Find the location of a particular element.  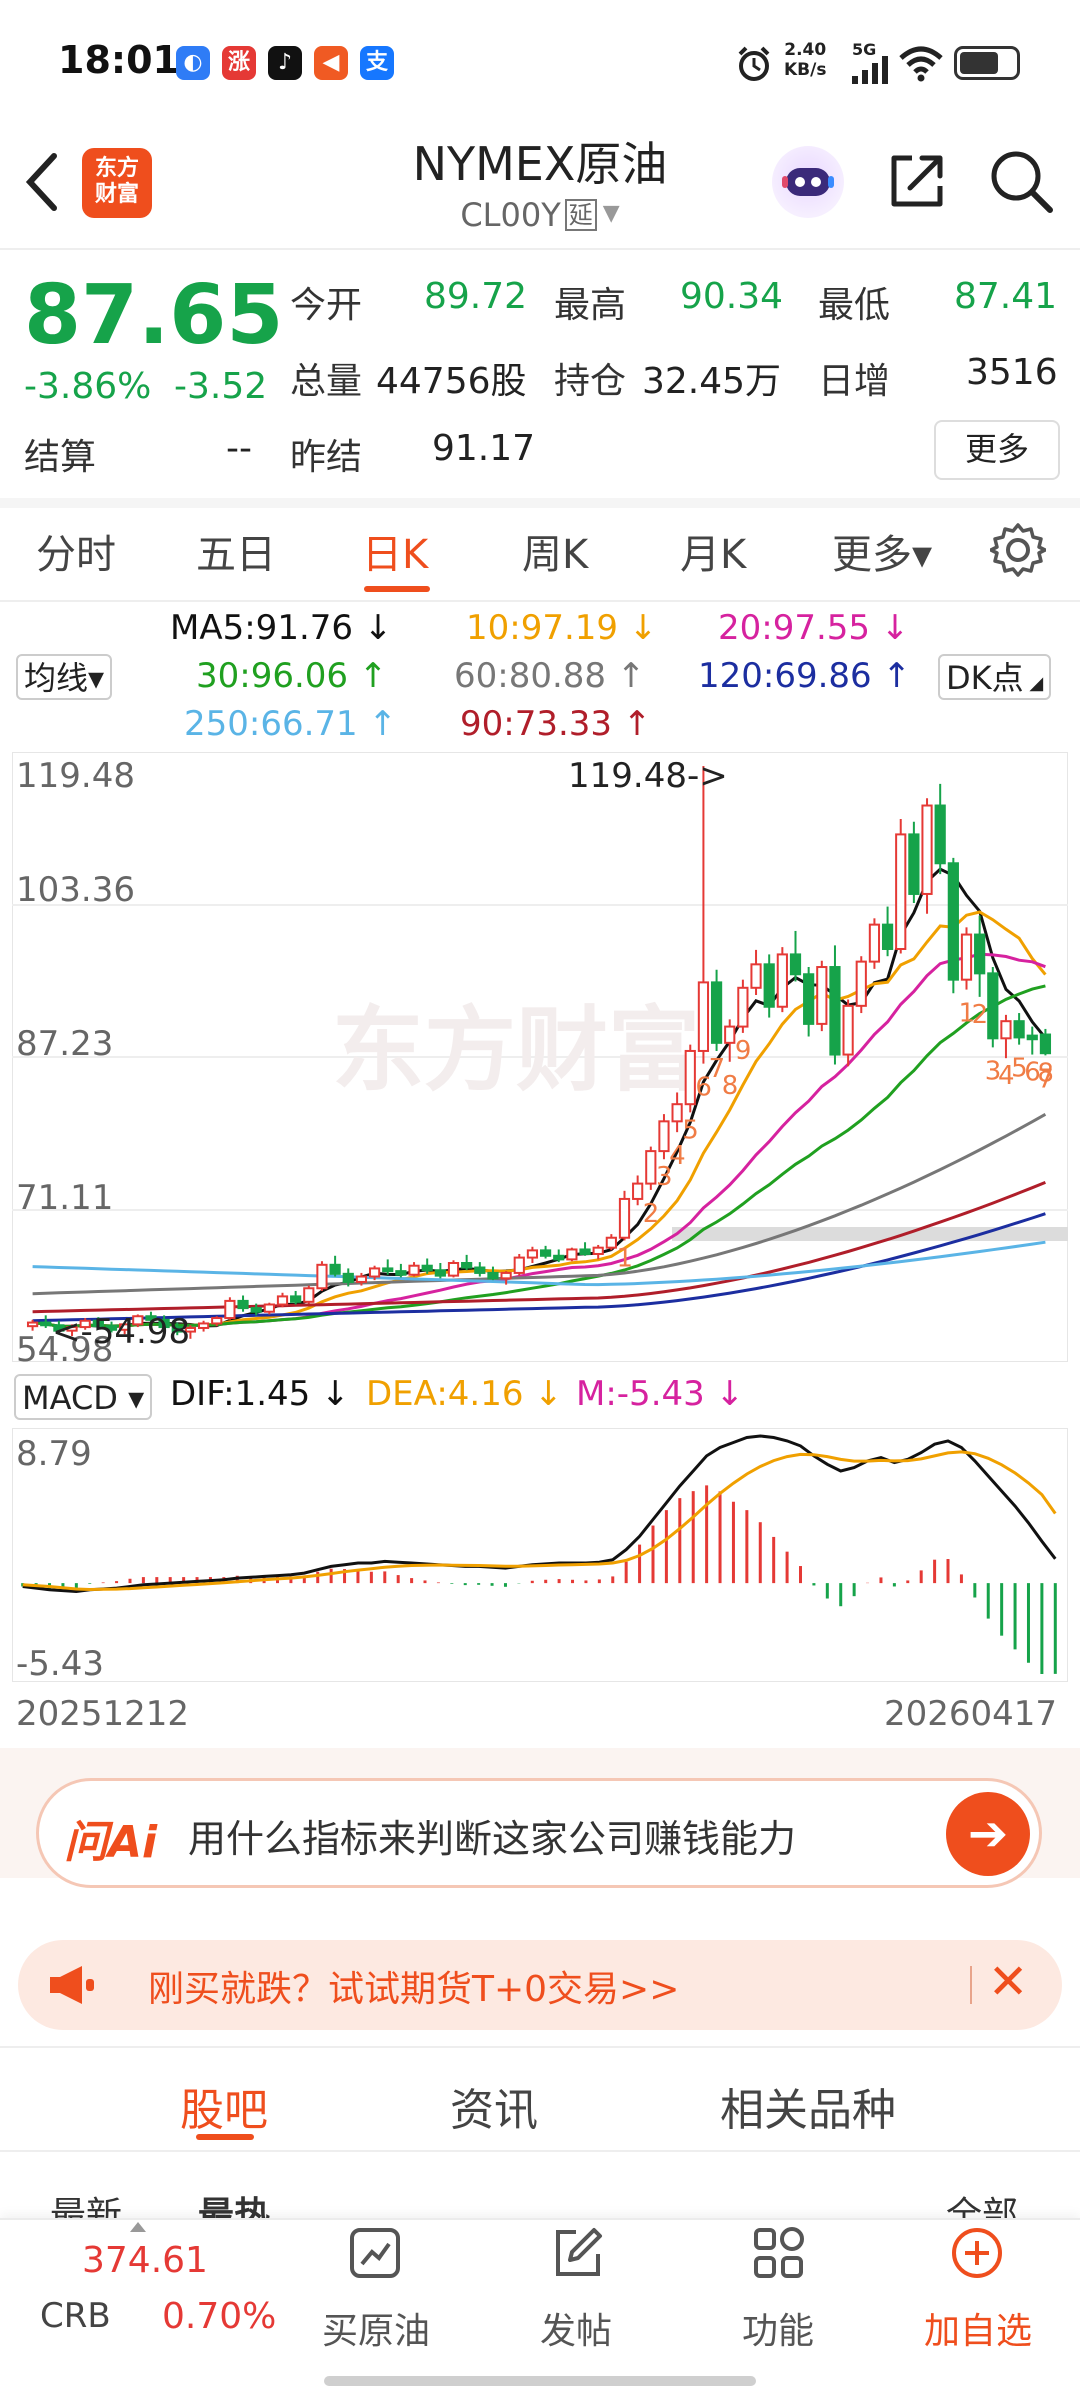

nav-functions: 功能 is located at coordinates (778, 2328).